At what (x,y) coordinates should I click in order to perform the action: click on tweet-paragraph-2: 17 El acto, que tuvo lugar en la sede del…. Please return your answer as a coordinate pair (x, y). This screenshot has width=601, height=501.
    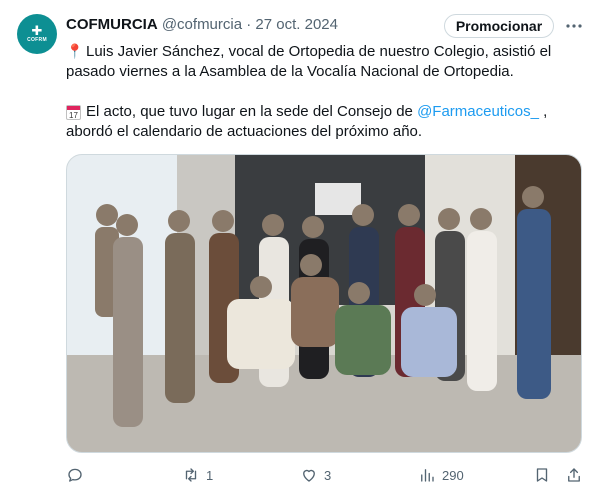
    Looking at the image, I should click on (321, 122).